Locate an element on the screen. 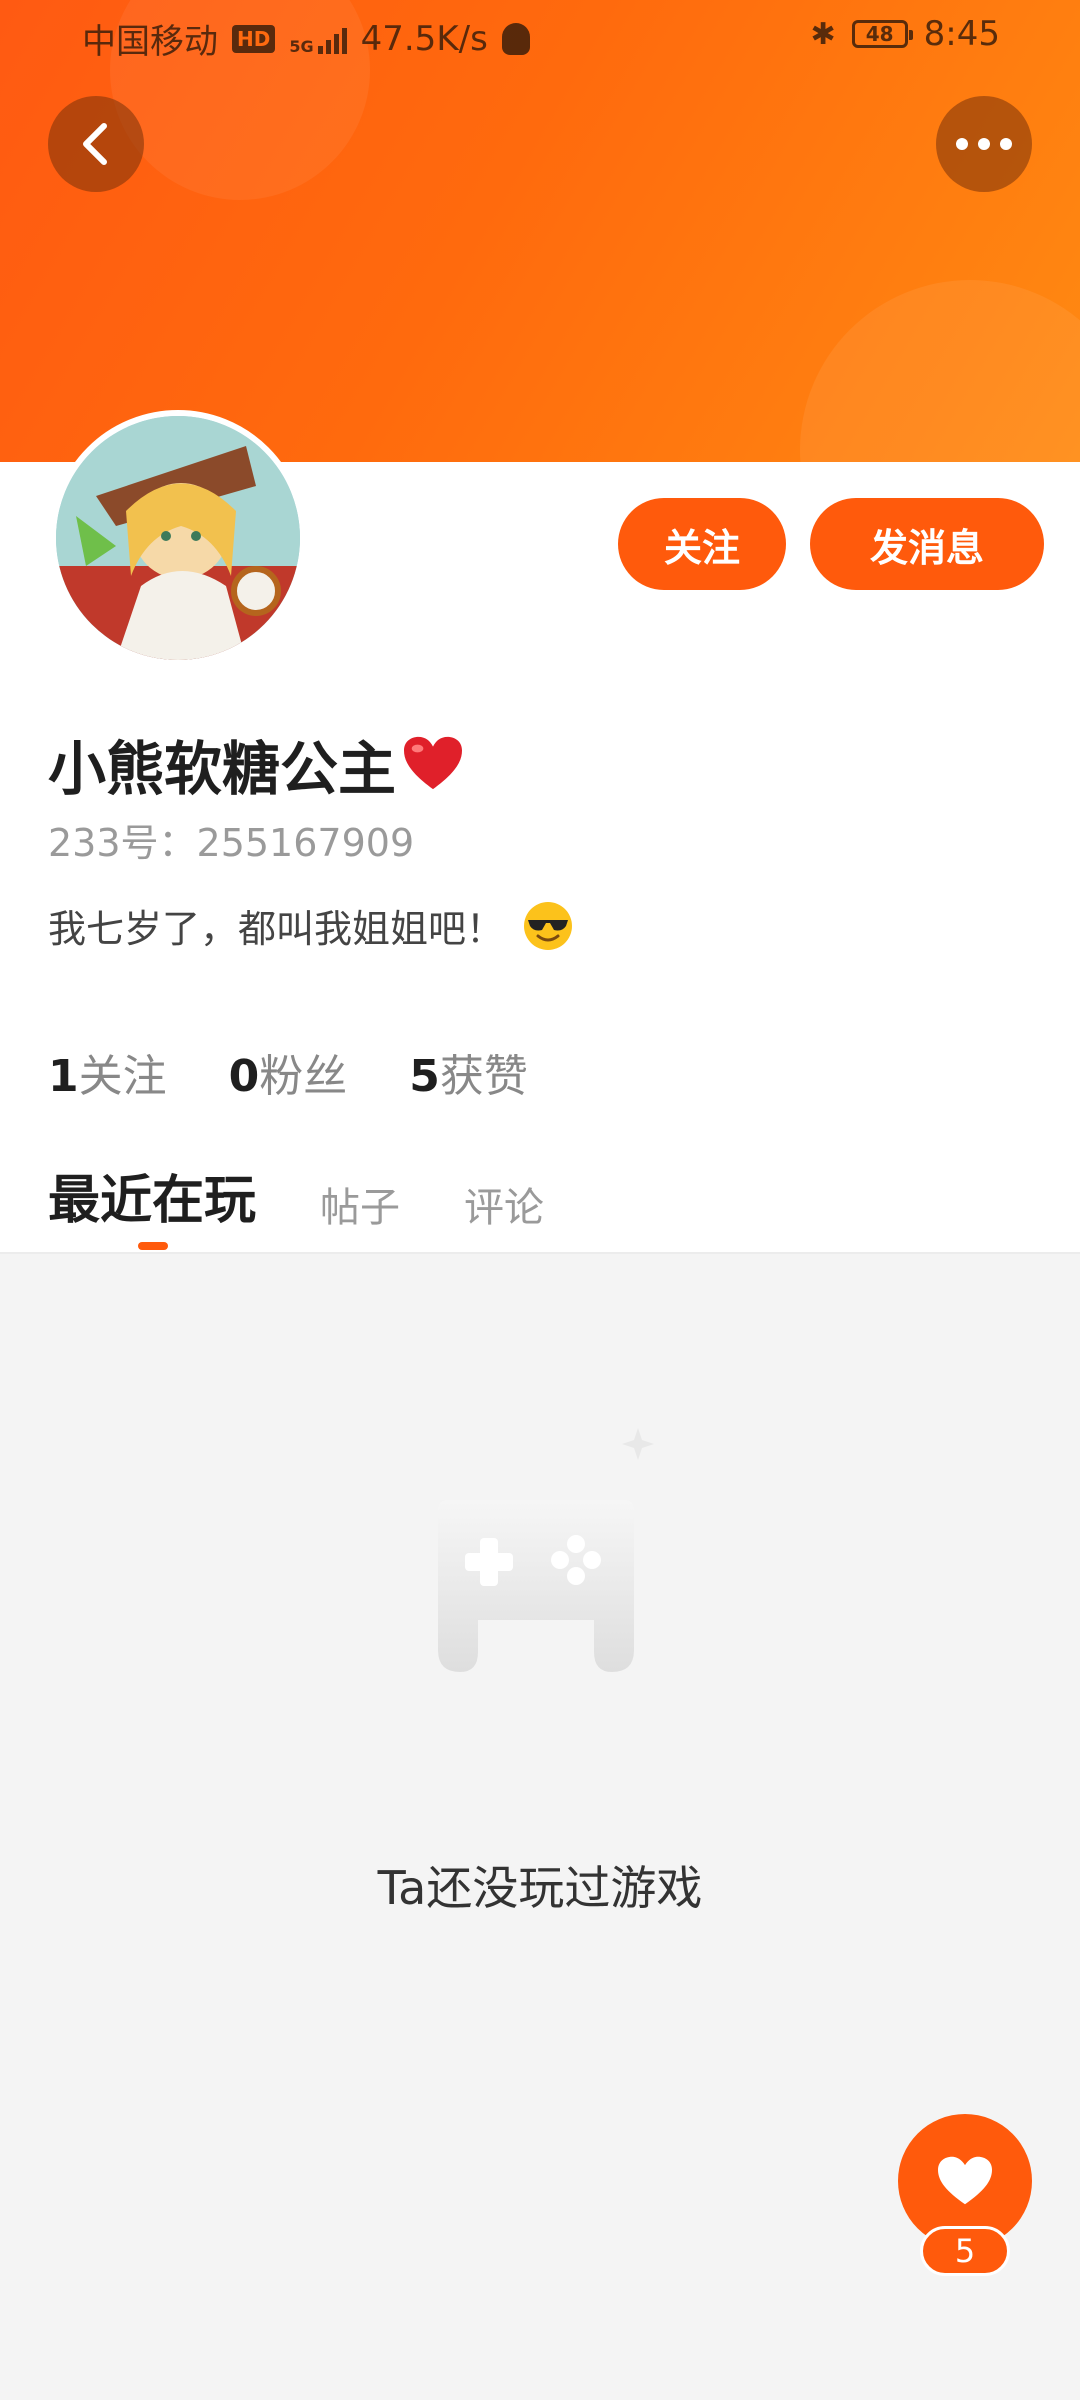 This screenshot has height=2400, width=1080. status-bar: 中国移动 HD 5G 47.5K/s ✱ 48 8:45 is located at coordinates (540, 36).